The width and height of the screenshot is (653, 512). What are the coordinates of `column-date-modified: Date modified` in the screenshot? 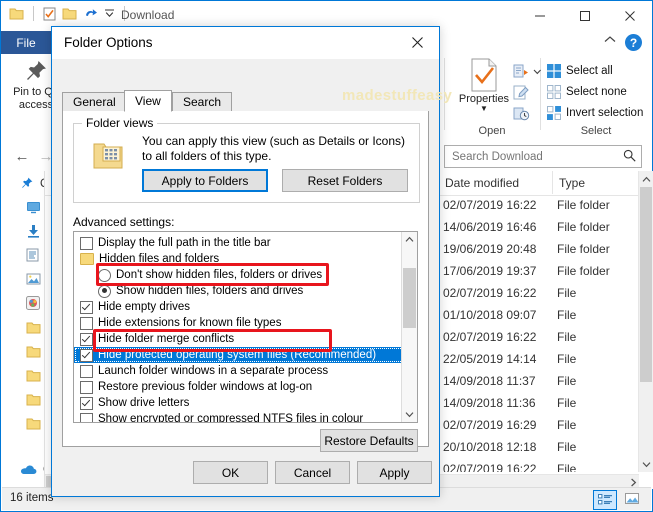 It's located at (496, 182).